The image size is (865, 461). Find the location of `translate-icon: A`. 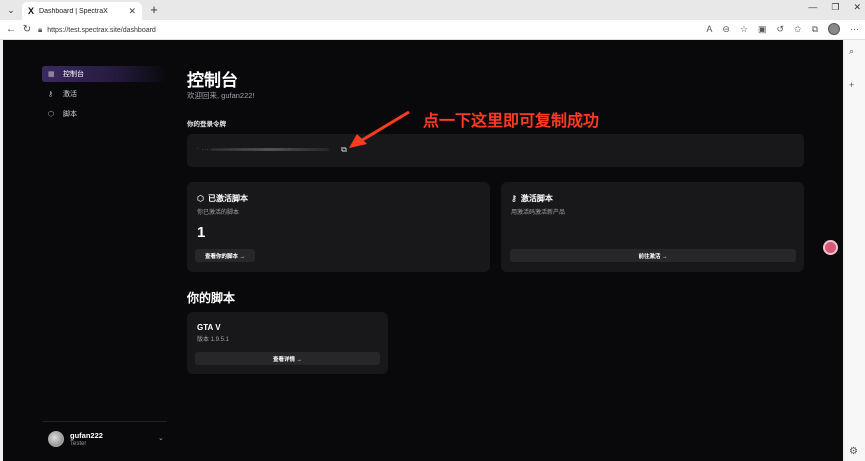

translate-icon: A is located at coordinates (709, 29).